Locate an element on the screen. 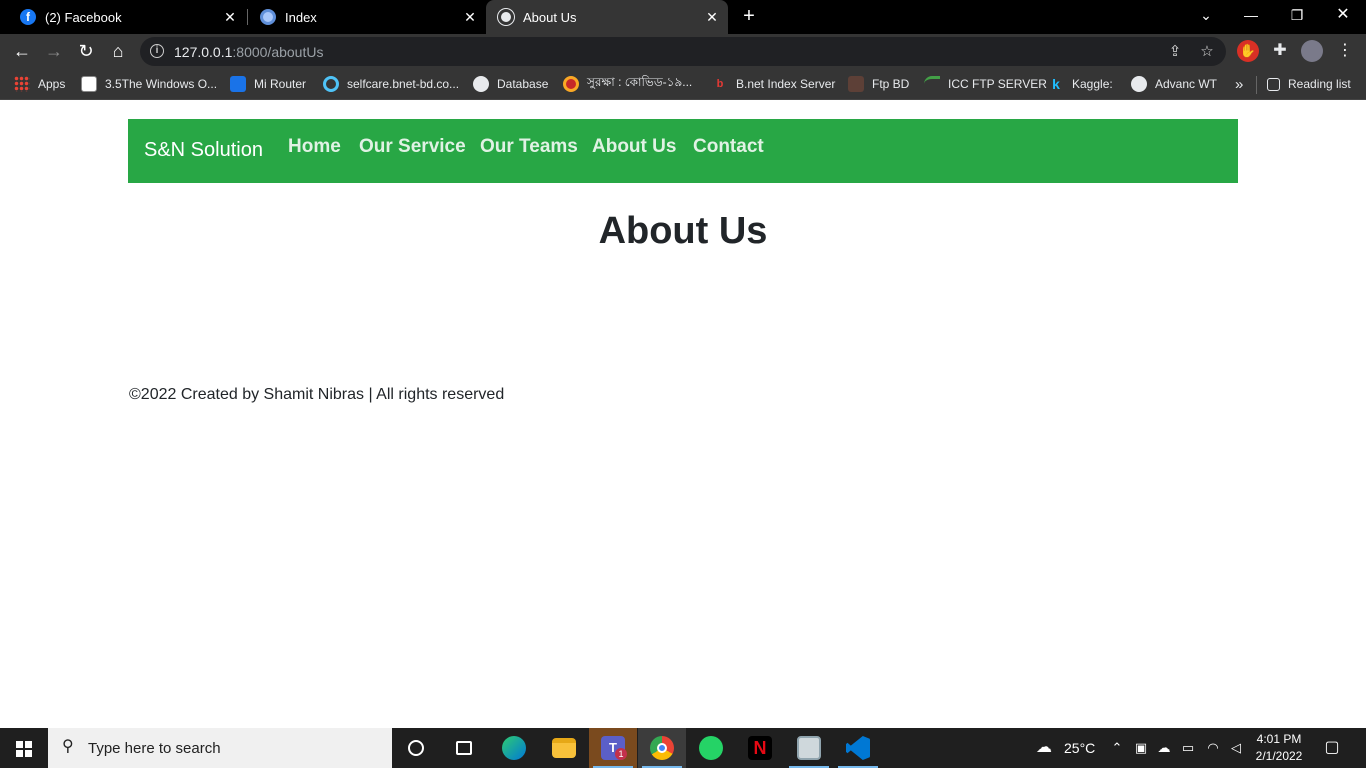 The image size is (1366, 768). bookmark-mi-router: Mi Router is located at coordinates (268, 84).